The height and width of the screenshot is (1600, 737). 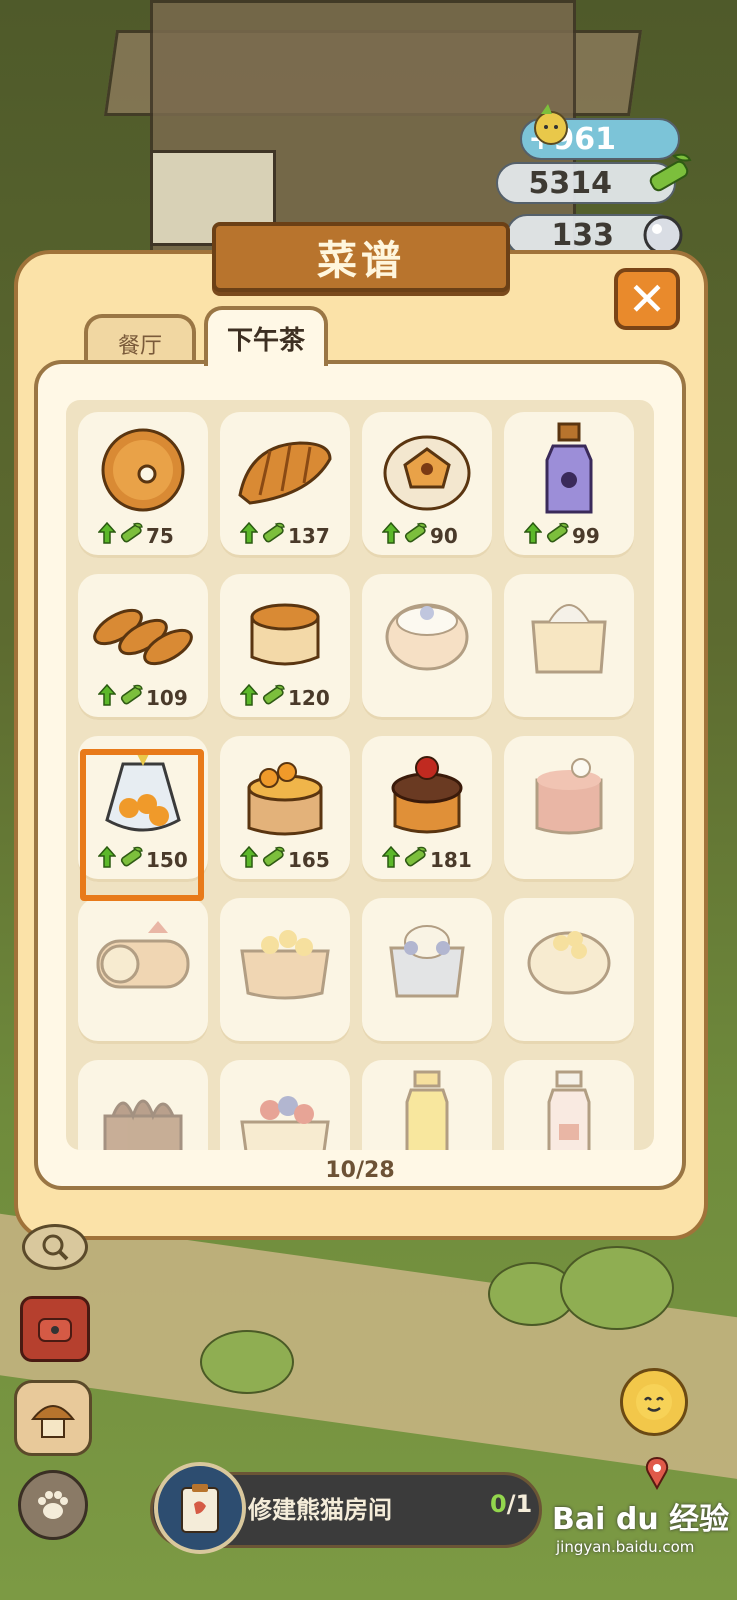 I want to click on price-value: 181, so click(x=451, y=859).